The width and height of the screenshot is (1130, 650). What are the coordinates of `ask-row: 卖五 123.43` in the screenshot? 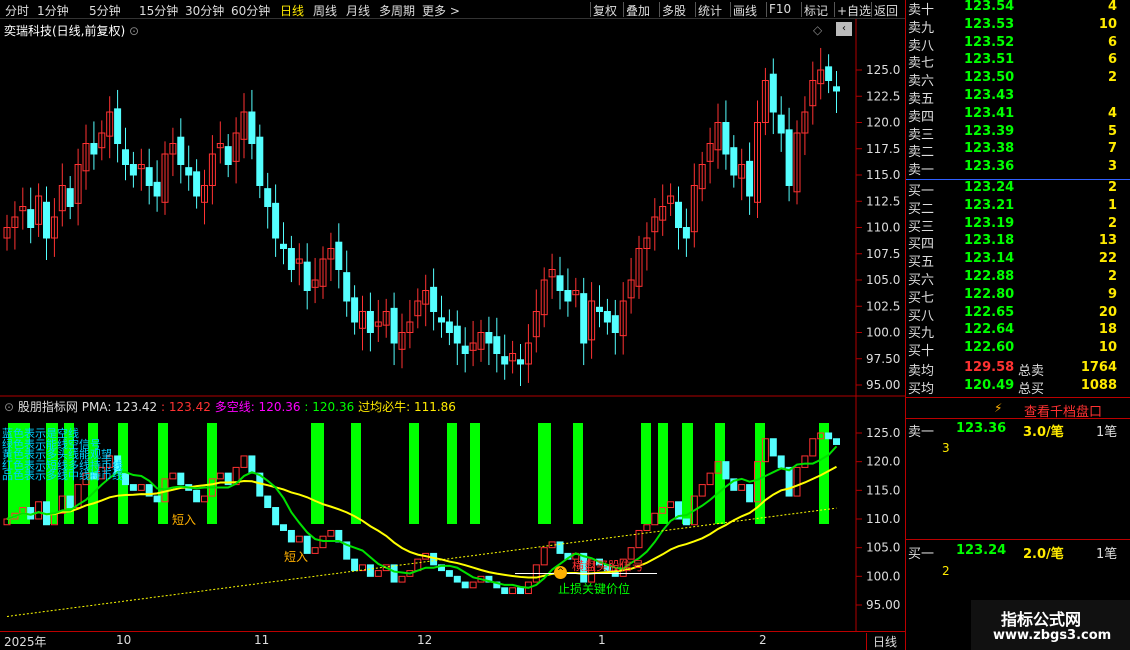 It's located at (1013, 97).